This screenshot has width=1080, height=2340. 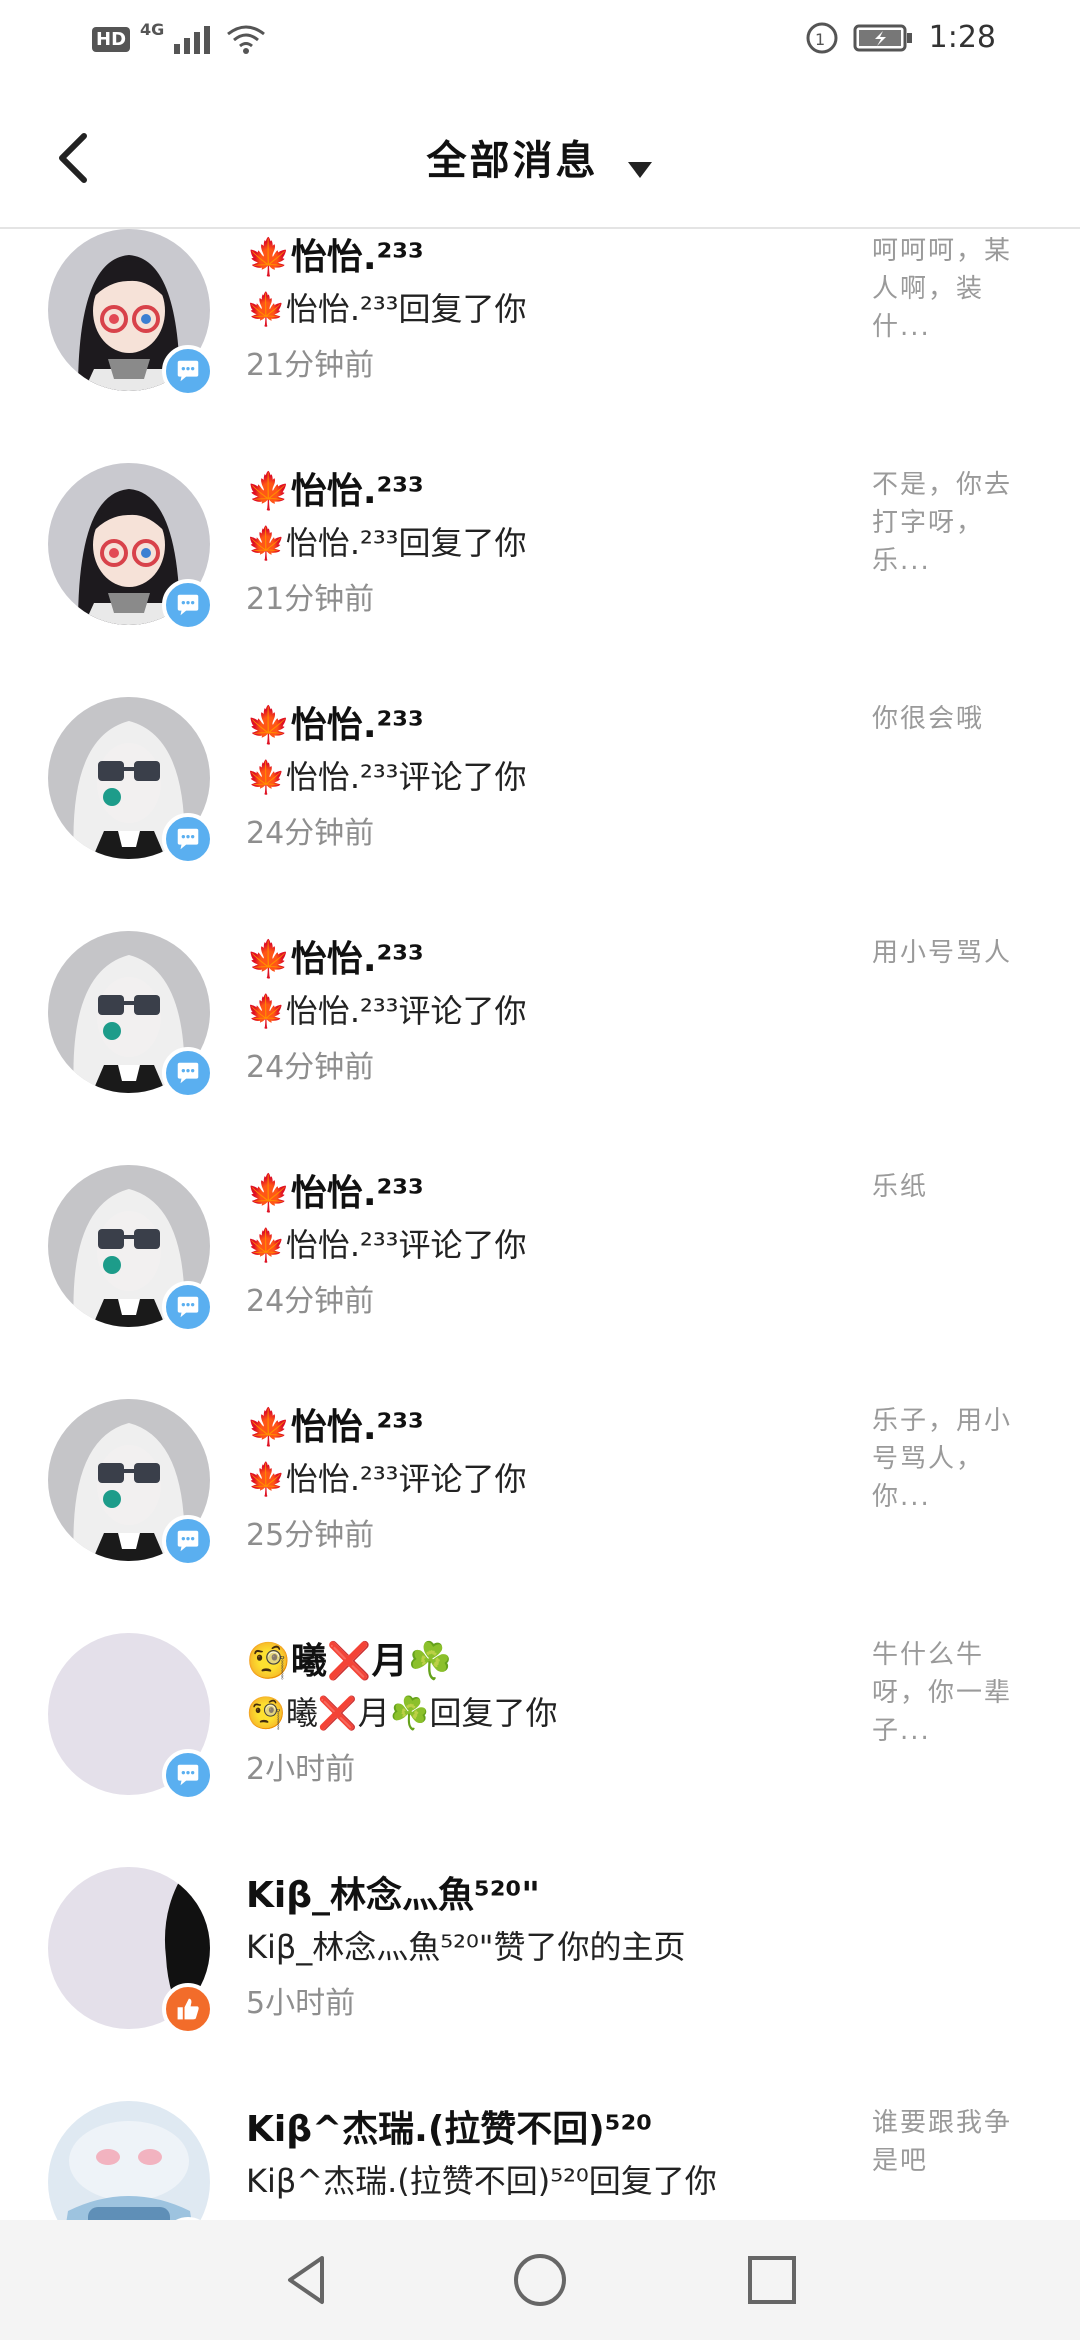 I want to click on status-bar: HD 4G 1 1:28, so click(x=540, y=42).